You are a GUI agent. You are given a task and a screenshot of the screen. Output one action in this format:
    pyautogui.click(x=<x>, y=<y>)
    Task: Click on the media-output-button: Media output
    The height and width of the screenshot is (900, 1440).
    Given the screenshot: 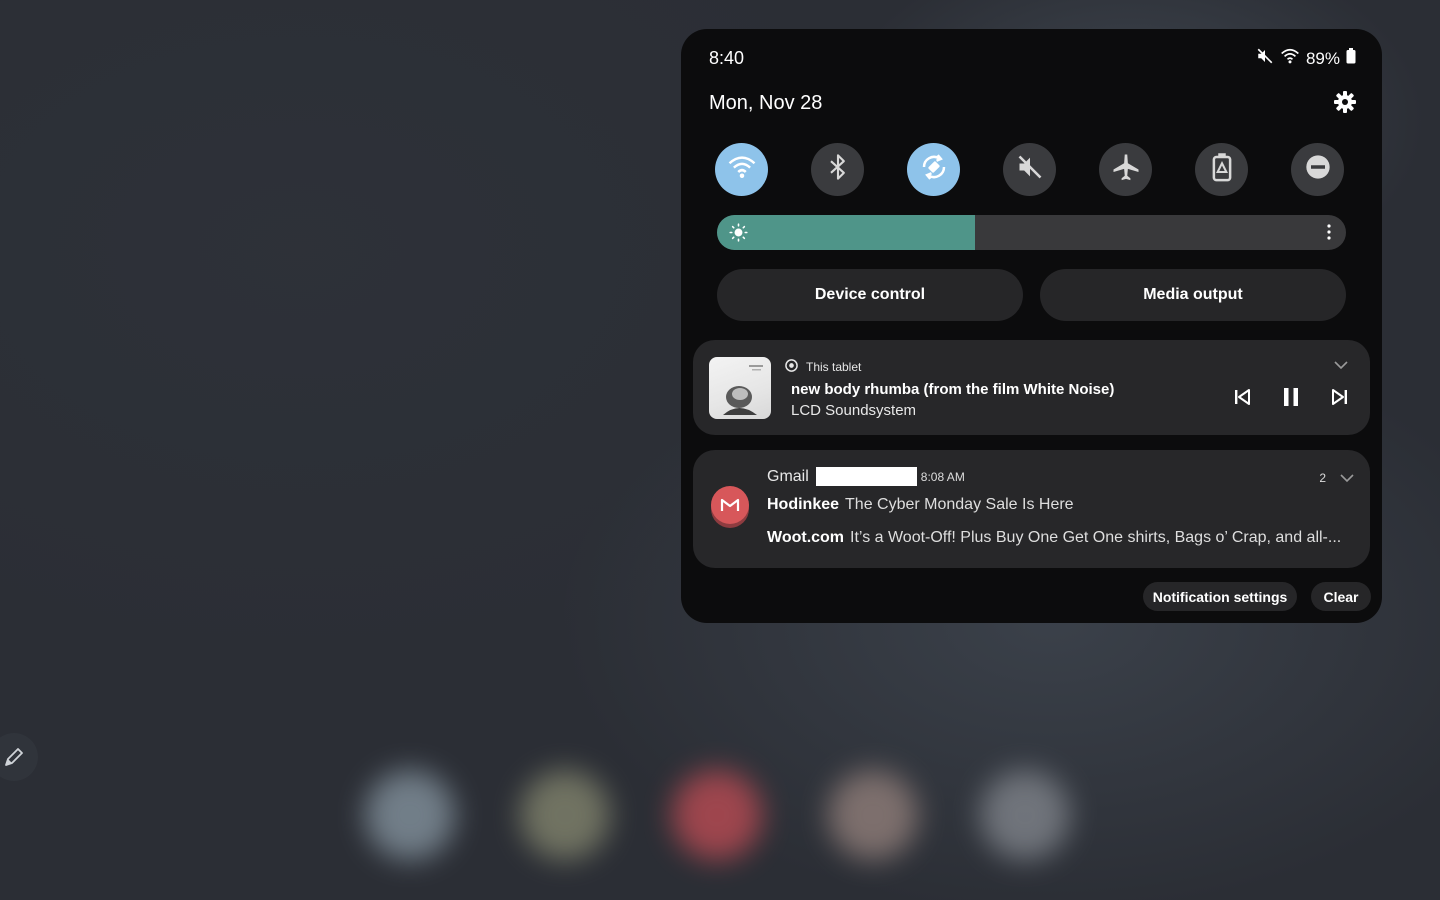 What is the action you would take?
    pyautogui.click(x=1193, y=295)
    